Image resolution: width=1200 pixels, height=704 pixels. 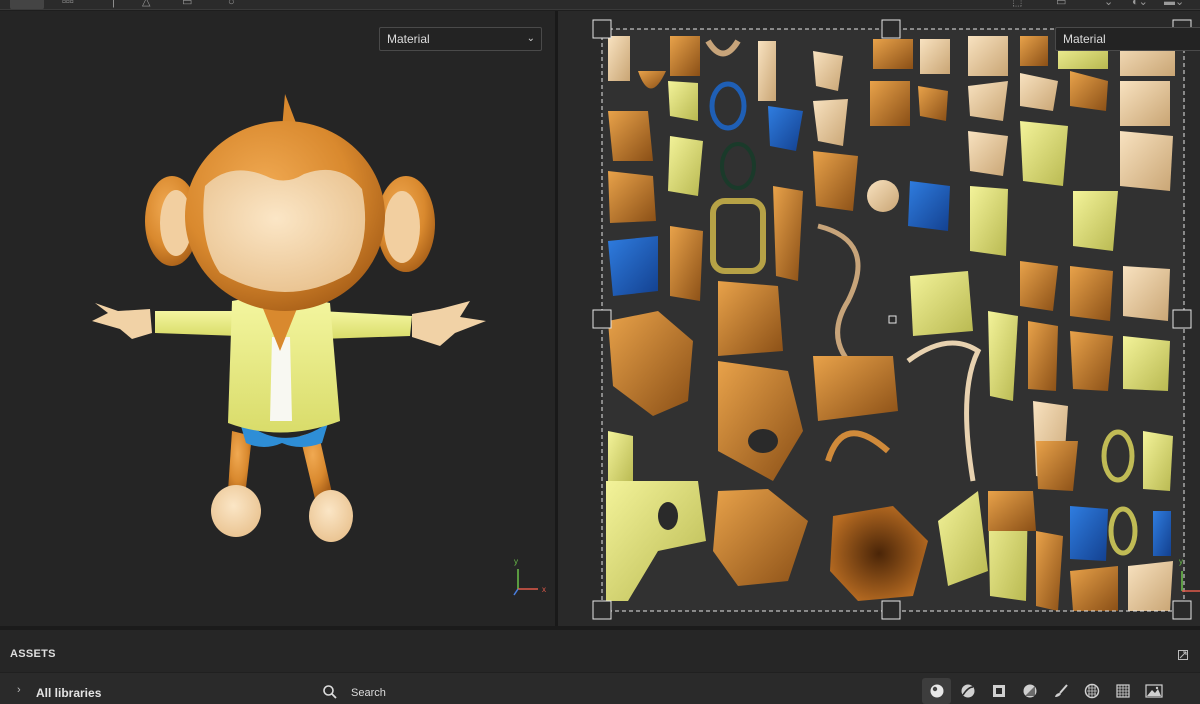 What do you see at coordinates (525, 582) in the screenshot?
I see `axis-gizmo-3d` at bounding box center [525, 582].